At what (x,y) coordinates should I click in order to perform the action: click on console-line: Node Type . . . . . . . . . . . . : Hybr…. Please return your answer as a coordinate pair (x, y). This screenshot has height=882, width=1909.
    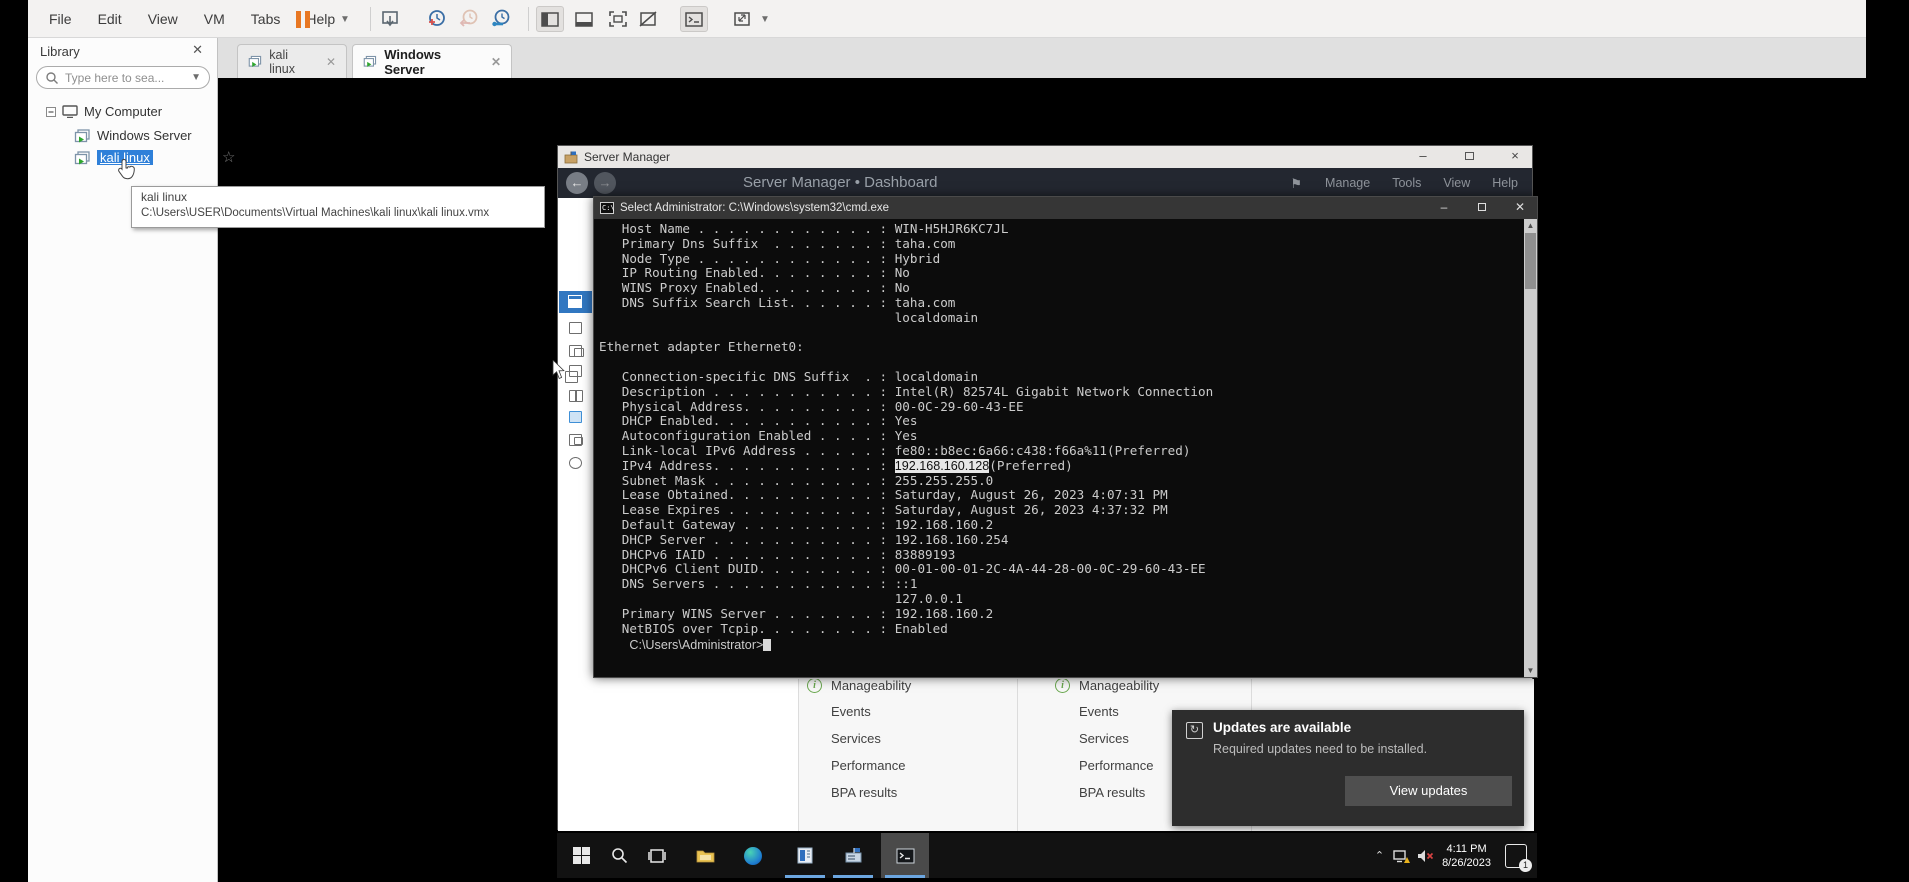
    Looking at the image, I should click on (770, 258).